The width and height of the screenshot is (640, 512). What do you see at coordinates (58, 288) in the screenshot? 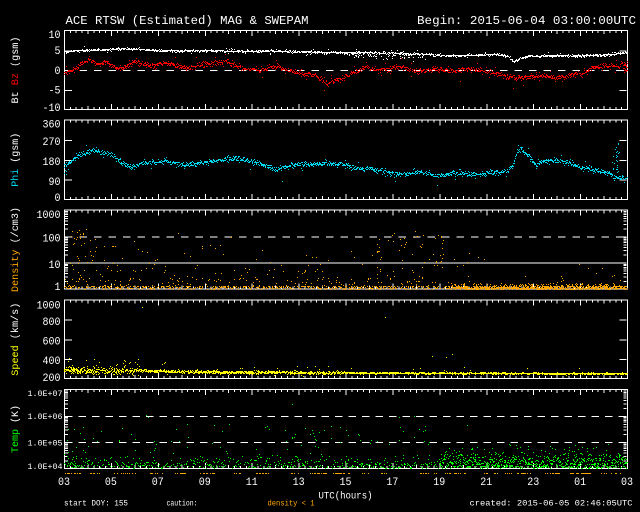
I see `svg-text: 1` at bounding box center [58, 288].